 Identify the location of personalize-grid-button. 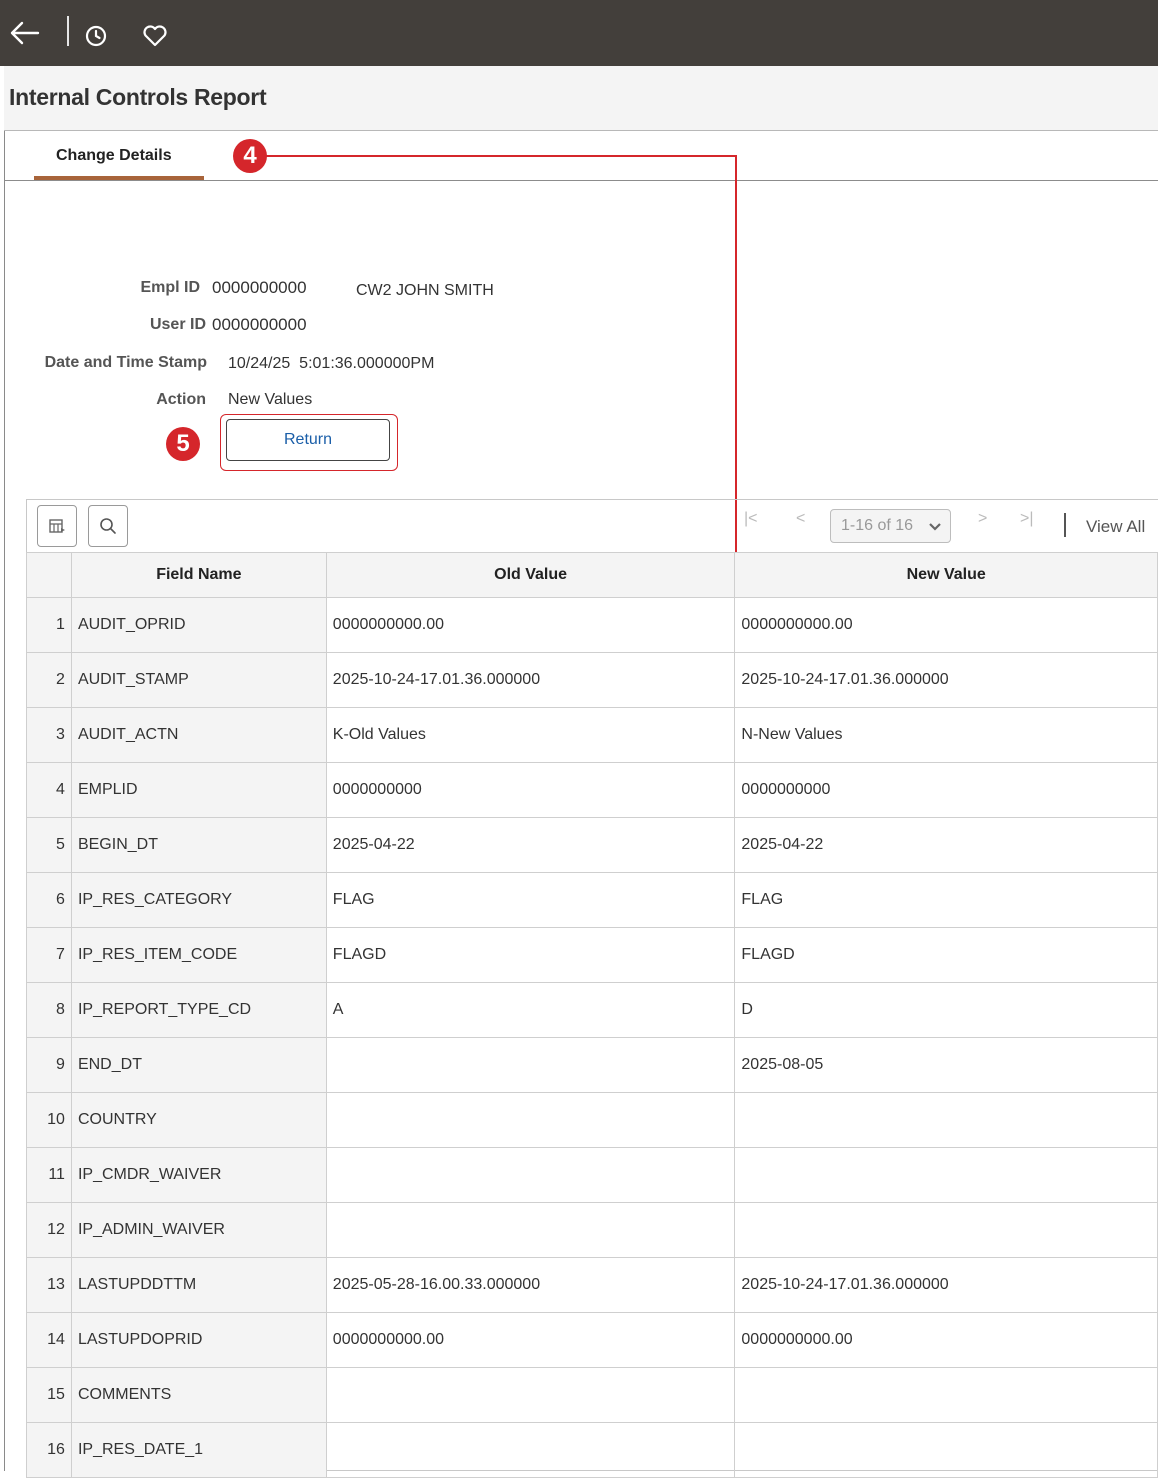
(57, 526).